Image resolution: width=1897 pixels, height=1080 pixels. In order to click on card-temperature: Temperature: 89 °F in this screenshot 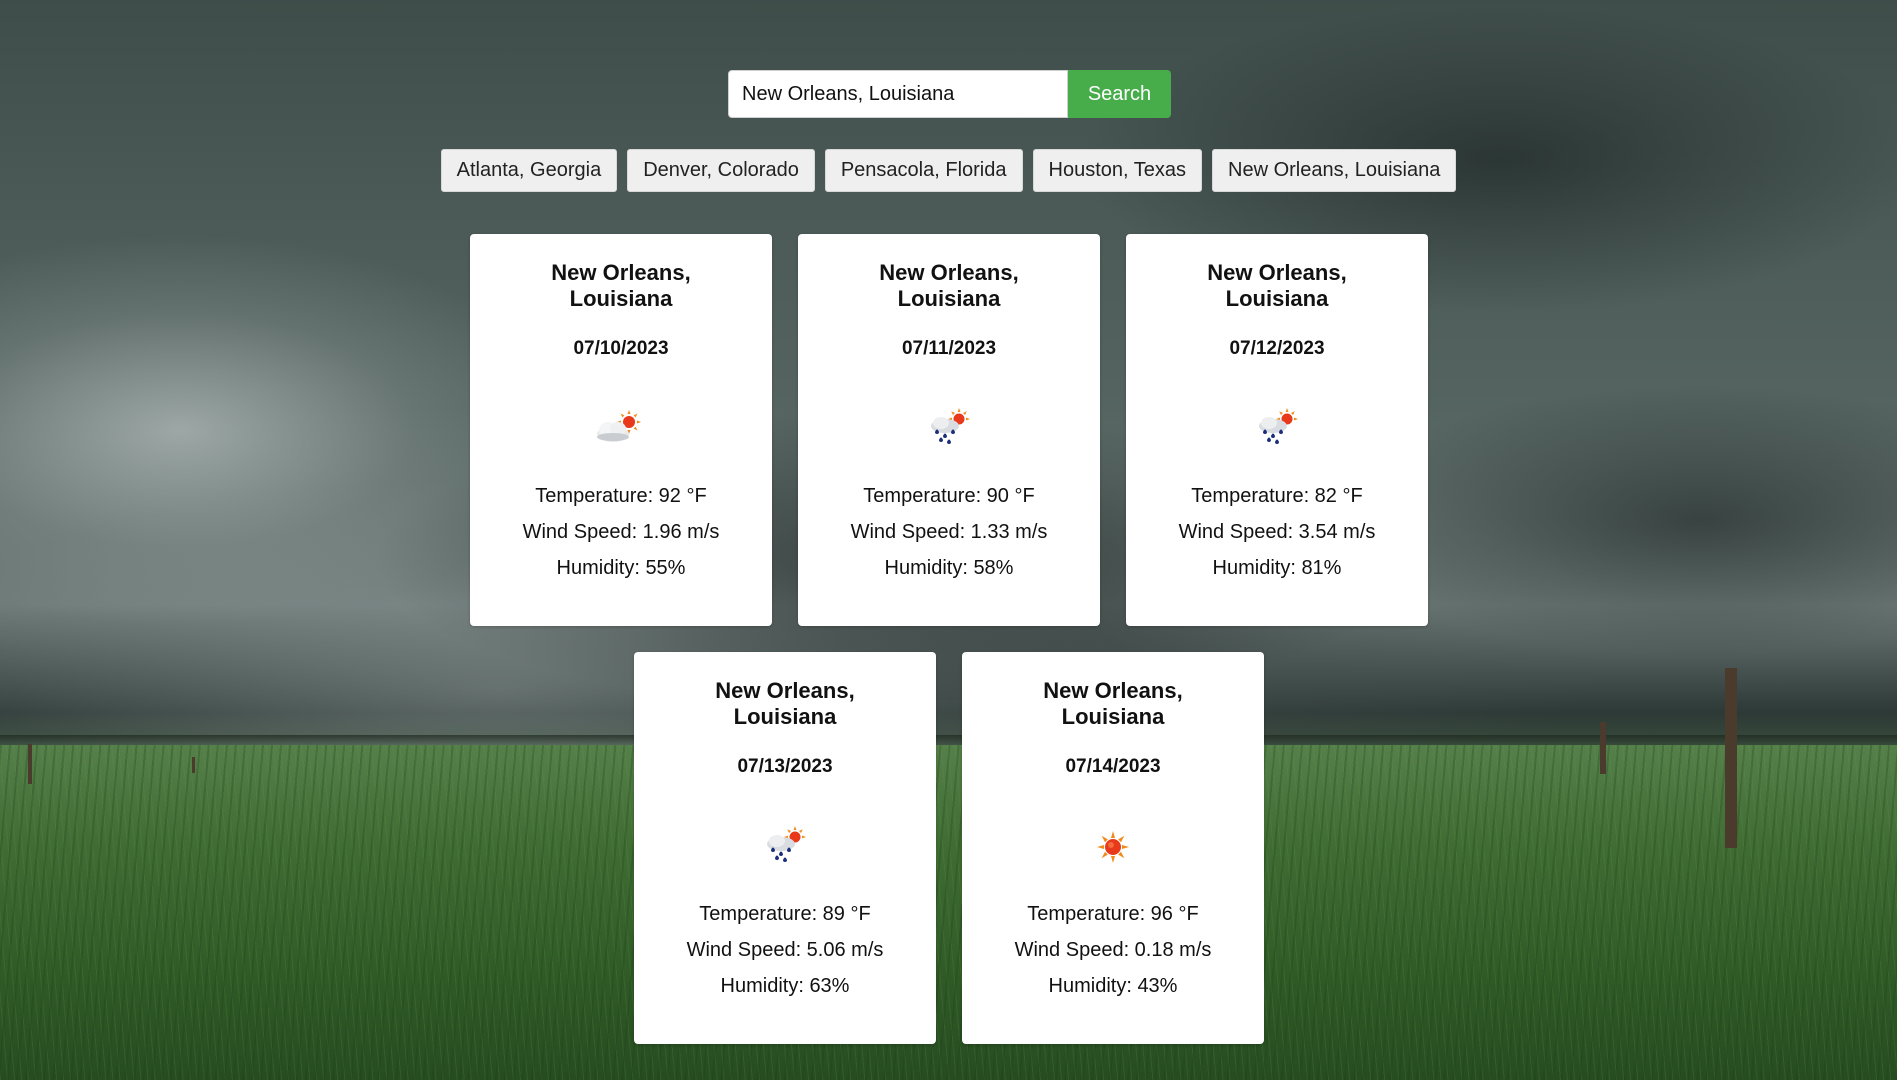, I will do `click(785, 914)`.